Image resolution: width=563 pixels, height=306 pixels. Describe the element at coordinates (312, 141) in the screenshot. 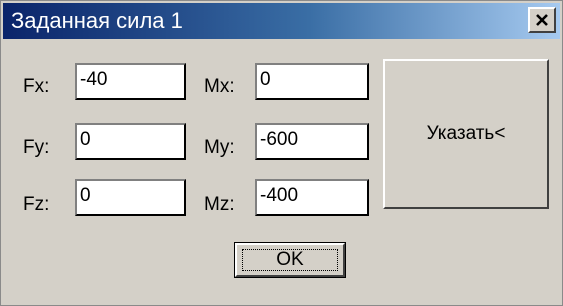

I see `my-input: -600` at that location.